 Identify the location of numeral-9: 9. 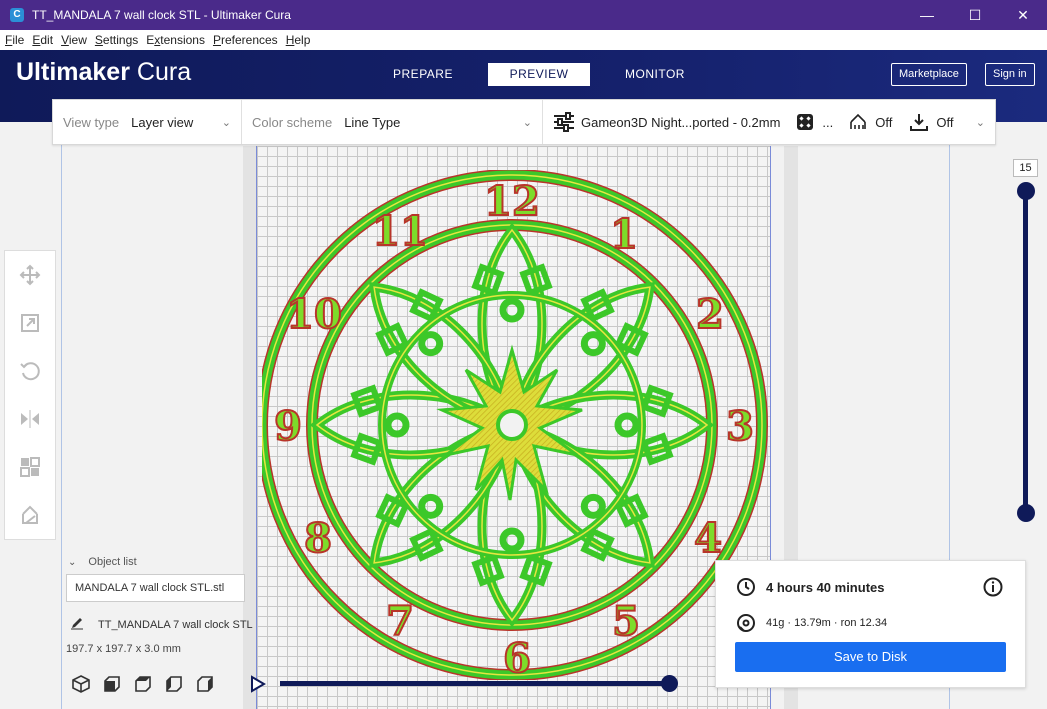
(288, 426).